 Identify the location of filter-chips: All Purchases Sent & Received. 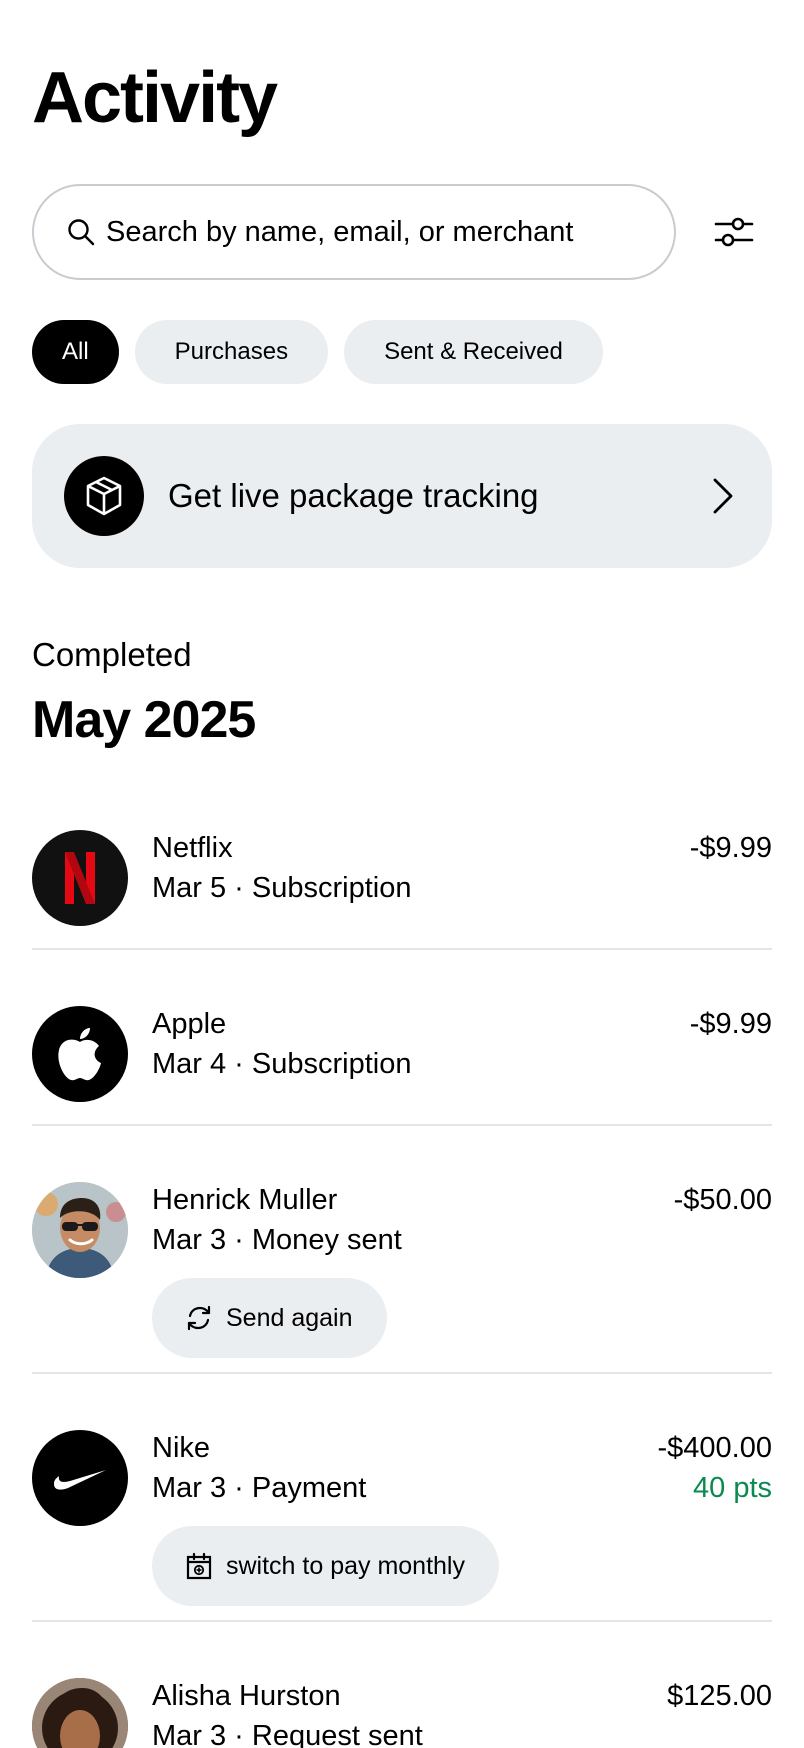
(317, 352).